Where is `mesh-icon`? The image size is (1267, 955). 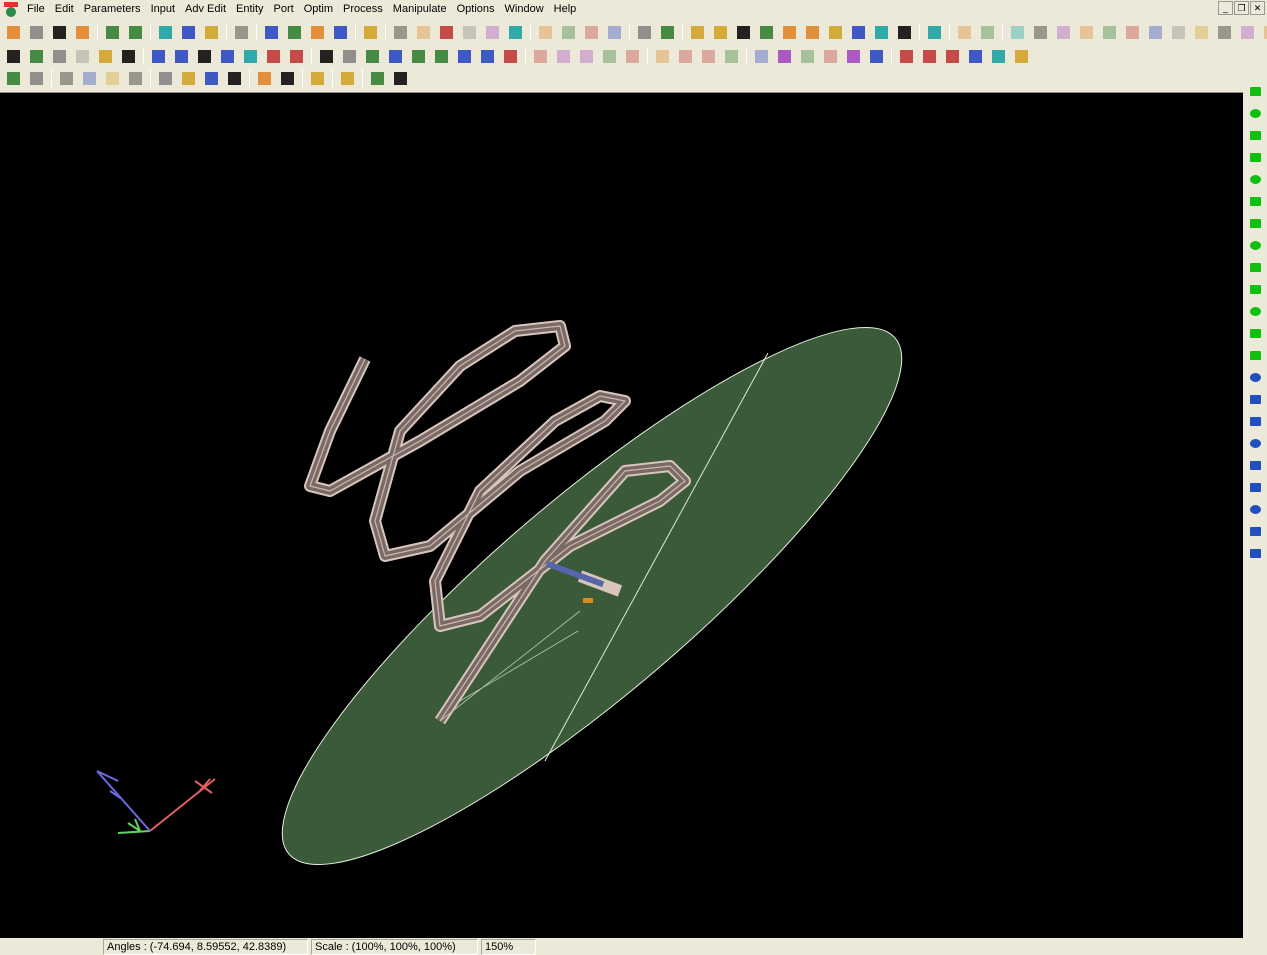
mesh-icon is located at coordinates (159, 56).